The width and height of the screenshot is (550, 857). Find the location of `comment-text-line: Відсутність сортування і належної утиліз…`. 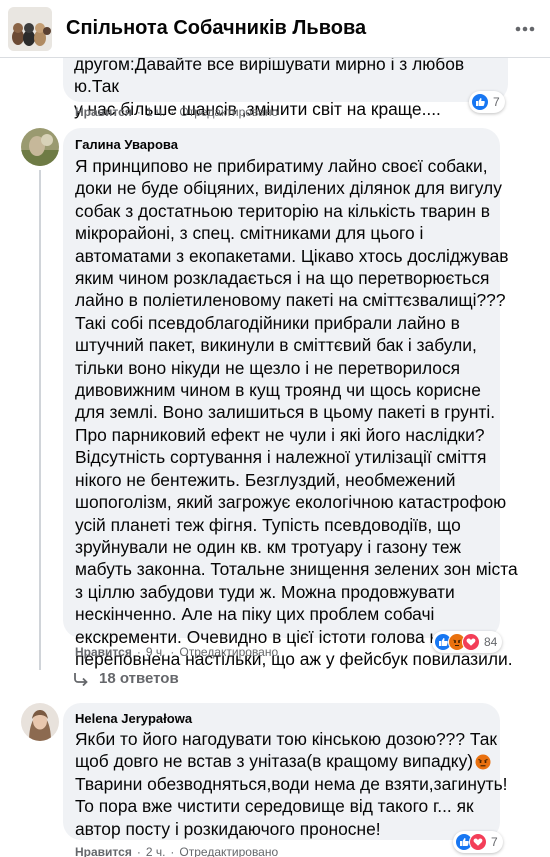

comment-text-line: Відсутність сортування і належної утиліз… is located at coordinates (281, 457).